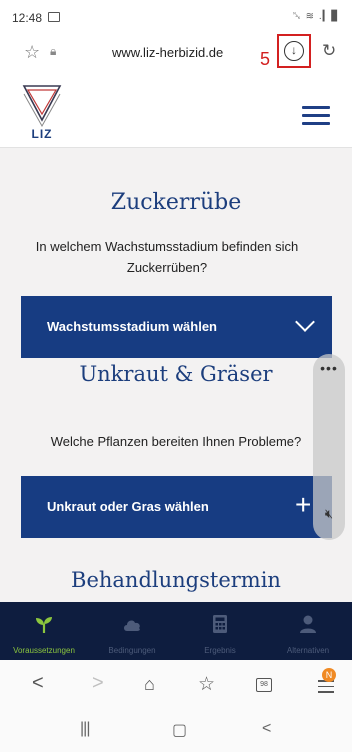  What do you see at coordinates (42, 133) in the screenshot?
I see `logo-text: LIZ` at bounding box center [42, 133].